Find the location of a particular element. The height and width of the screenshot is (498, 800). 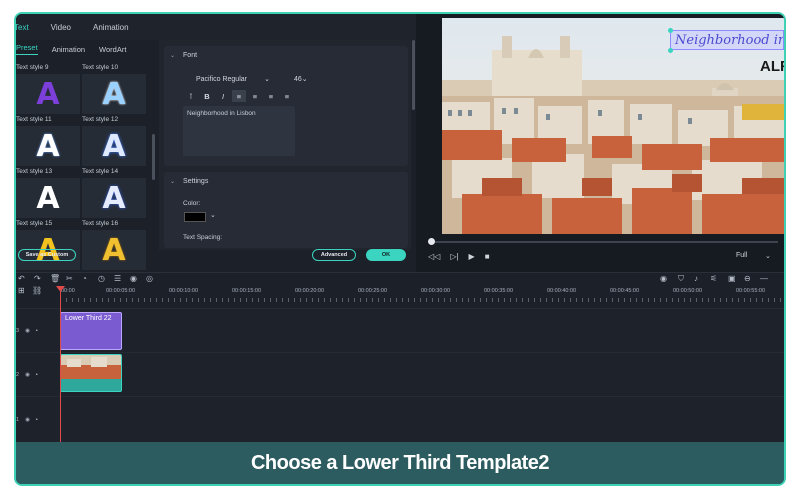

delete-icon: 🗑 is located at coordinates (55, 278).